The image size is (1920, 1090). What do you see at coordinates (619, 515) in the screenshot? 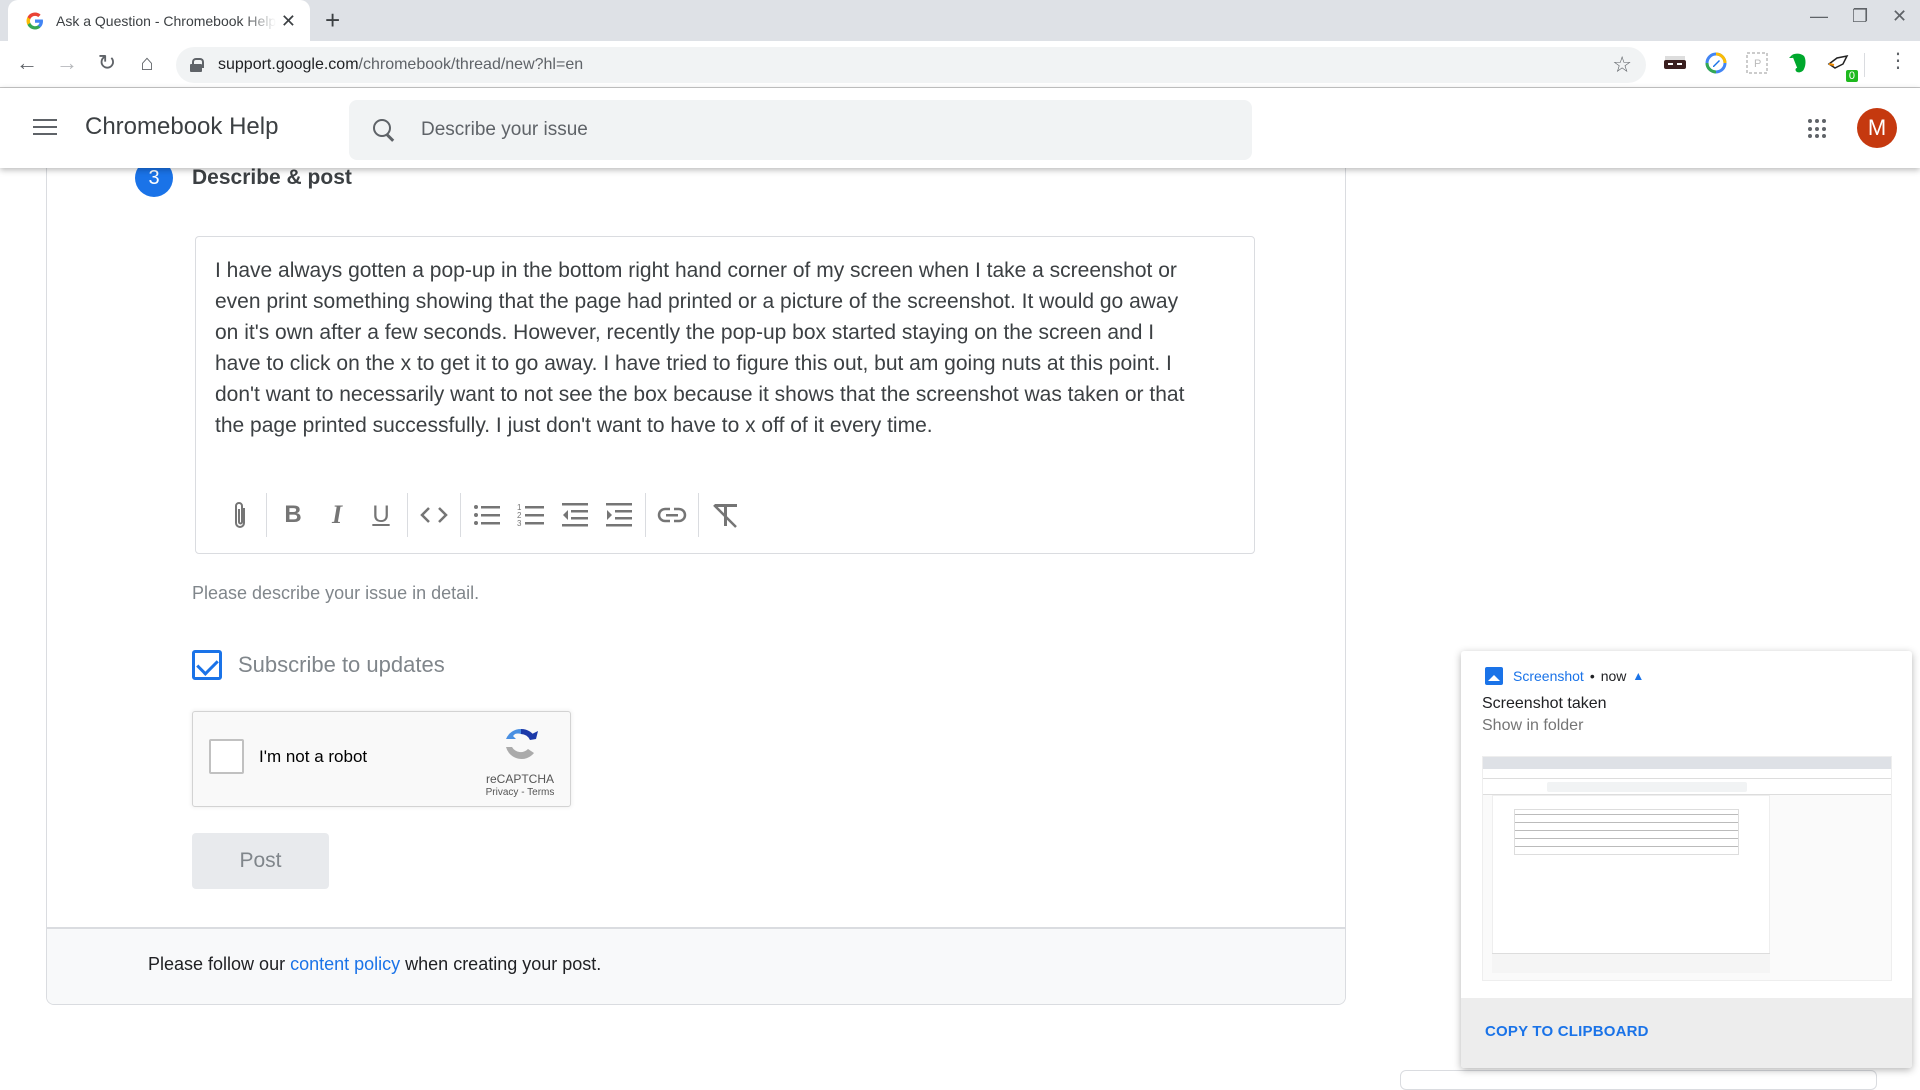
I see `indent-icon` at bounding box center [619, 515].